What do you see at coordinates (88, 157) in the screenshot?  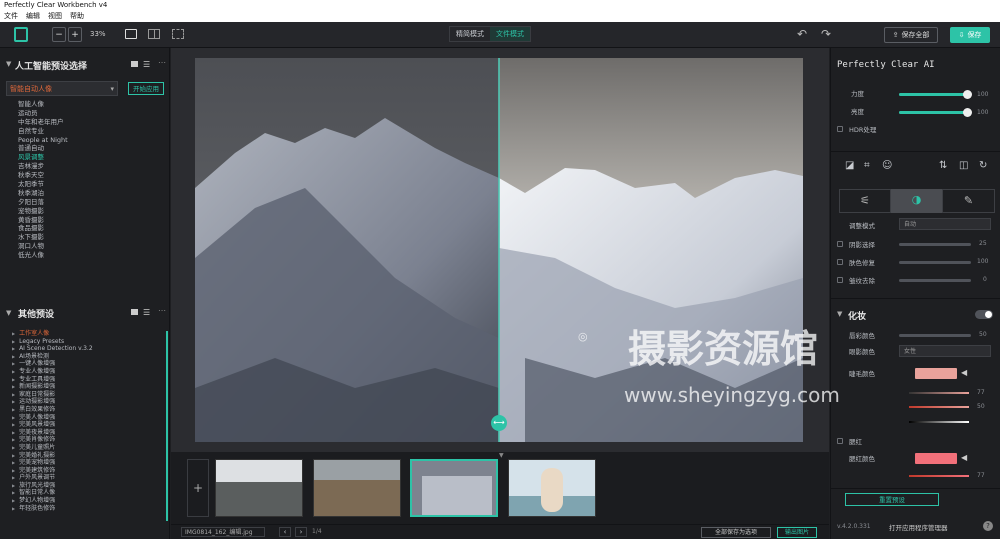 I see `ai-preset-item: 风景调整` at bounding box center [88, 157].